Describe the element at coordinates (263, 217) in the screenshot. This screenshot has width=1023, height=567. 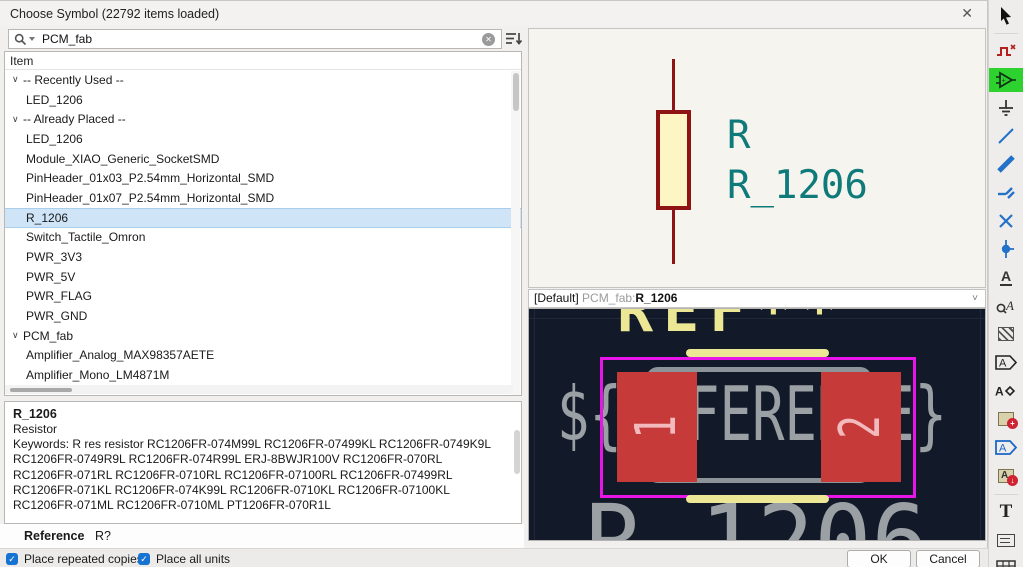
I see `tree-item-row: ∨R_1206` at that location.